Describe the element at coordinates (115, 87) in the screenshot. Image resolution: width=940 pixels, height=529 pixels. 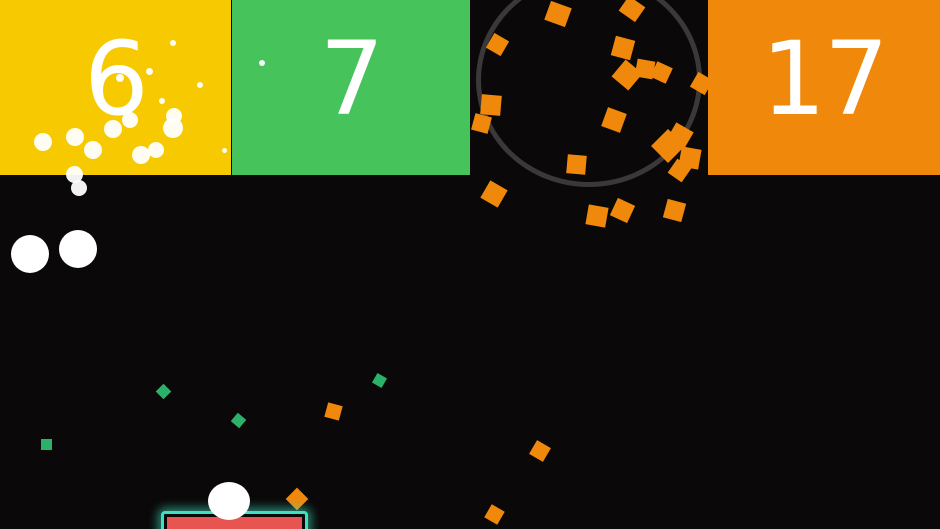
I see `number-block-yellow: 6` at that location.